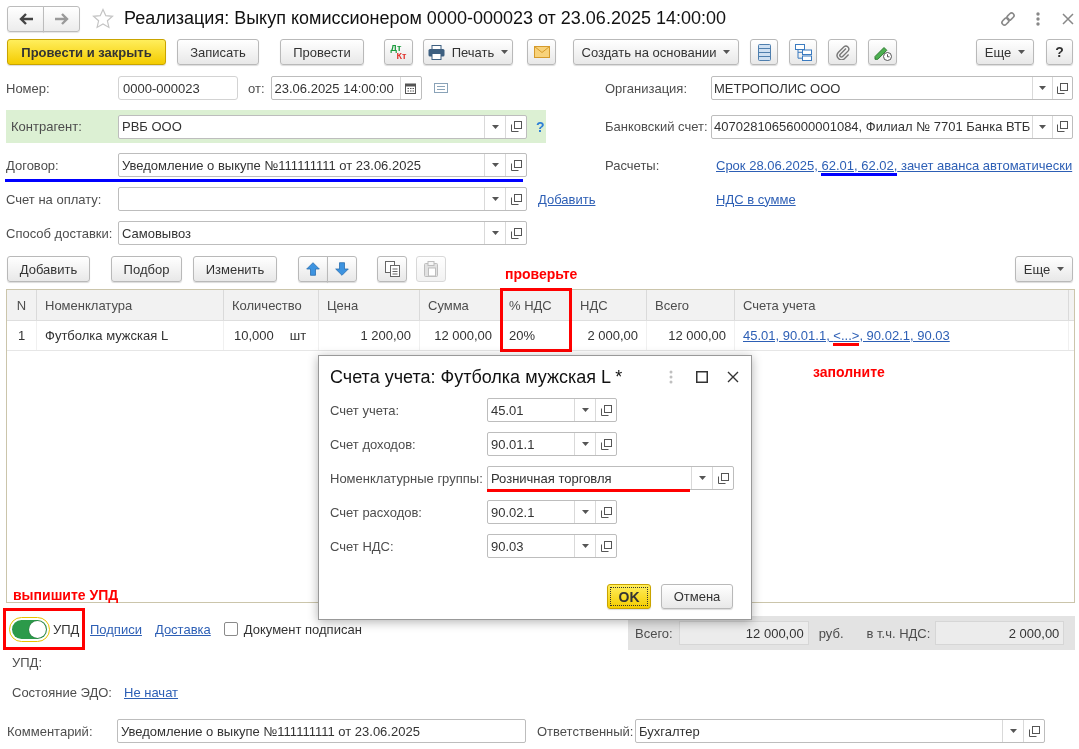 This screenshot has width=1079, height=749. I want to click on checkbox, so click(230, 629).